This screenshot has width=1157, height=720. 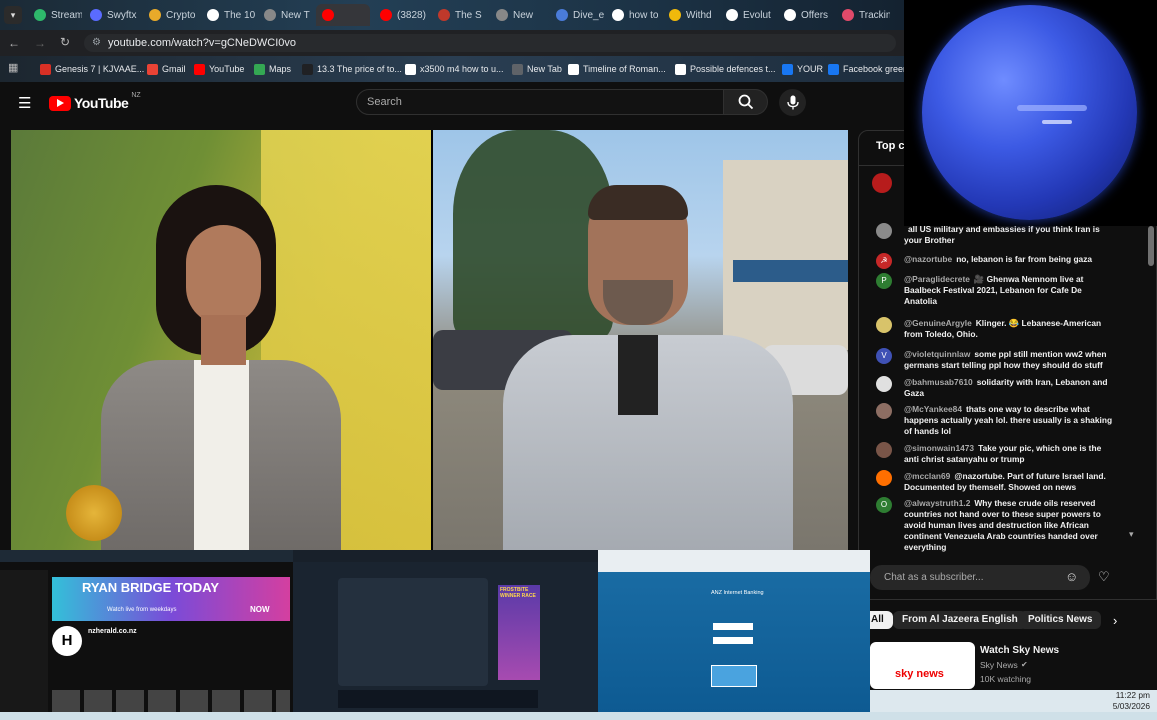 I want to click on password-field, so click(x=733, y=640).